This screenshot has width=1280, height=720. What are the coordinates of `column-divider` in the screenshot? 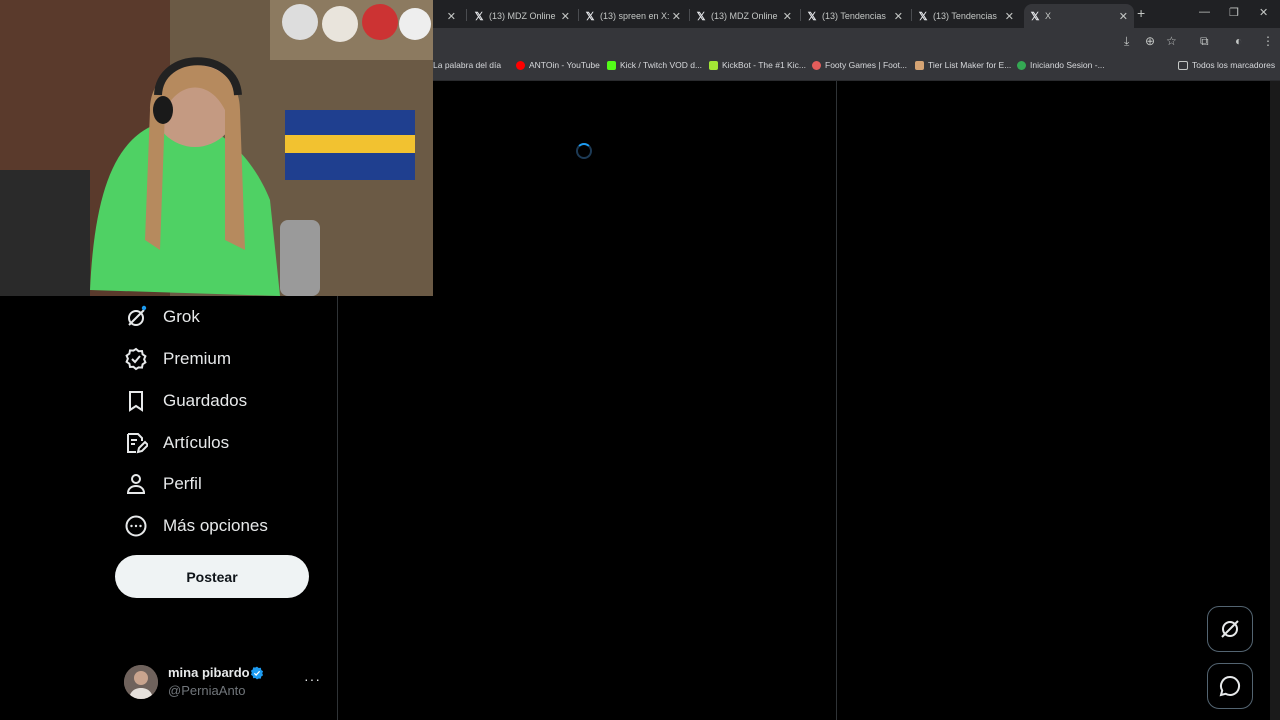 It's located at (836, 400).